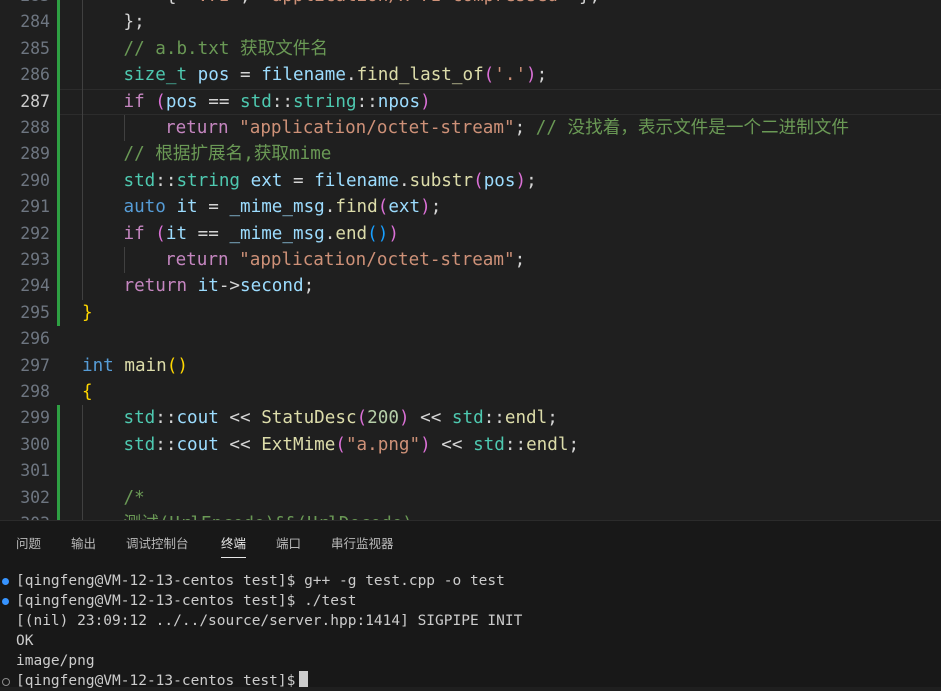  What do you see at coordinates (470, 22) in the screenshot?
I see `code-line: 284};` at bounding box center [470, 22].